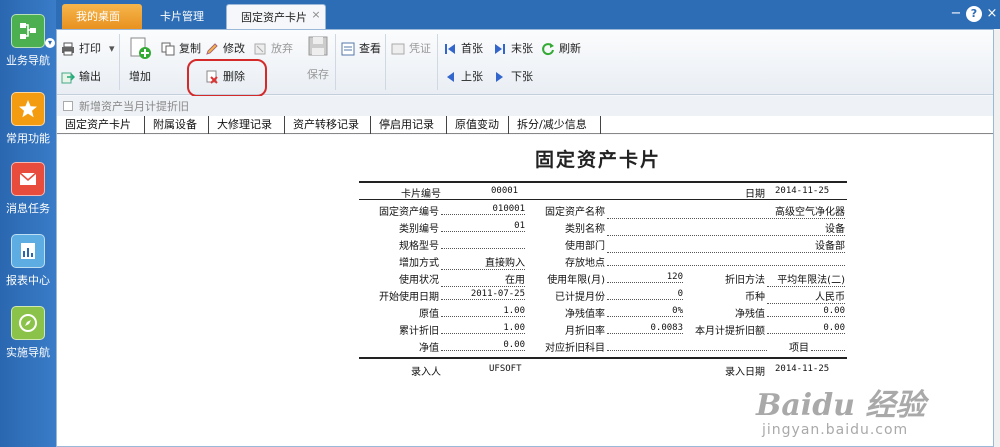 The height and width of the screenshot is (447, 1000). Describe the element at coordinates (247, 125) in the screenshot. I see `subtab-major-repair: 大修理记录` at that location.